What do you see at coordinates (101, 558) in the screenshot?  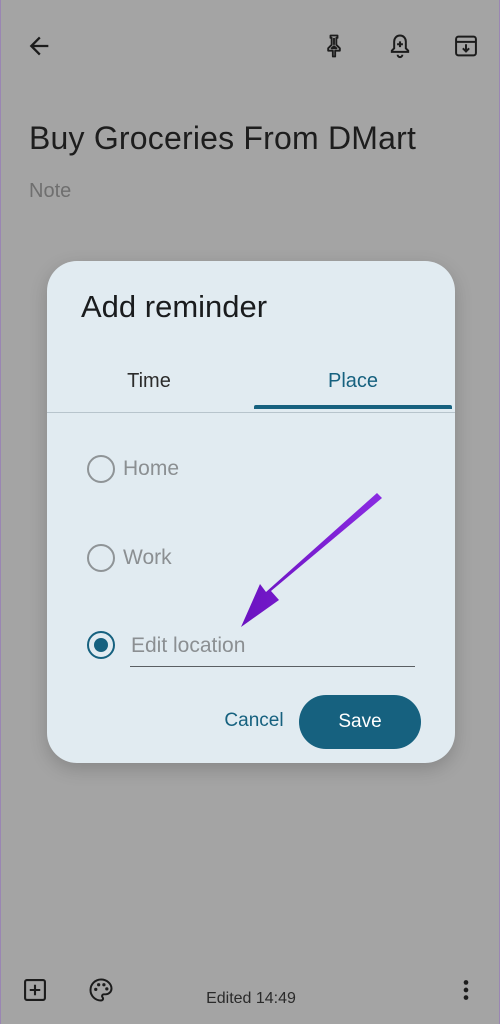 I see `radio-work` at bounding box center [101, 558].